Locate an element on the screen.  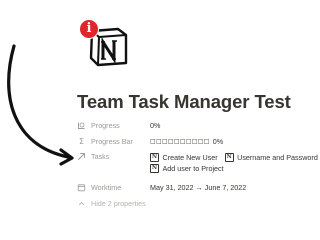
property-label: Tasks is located at coordinates (100, 156).